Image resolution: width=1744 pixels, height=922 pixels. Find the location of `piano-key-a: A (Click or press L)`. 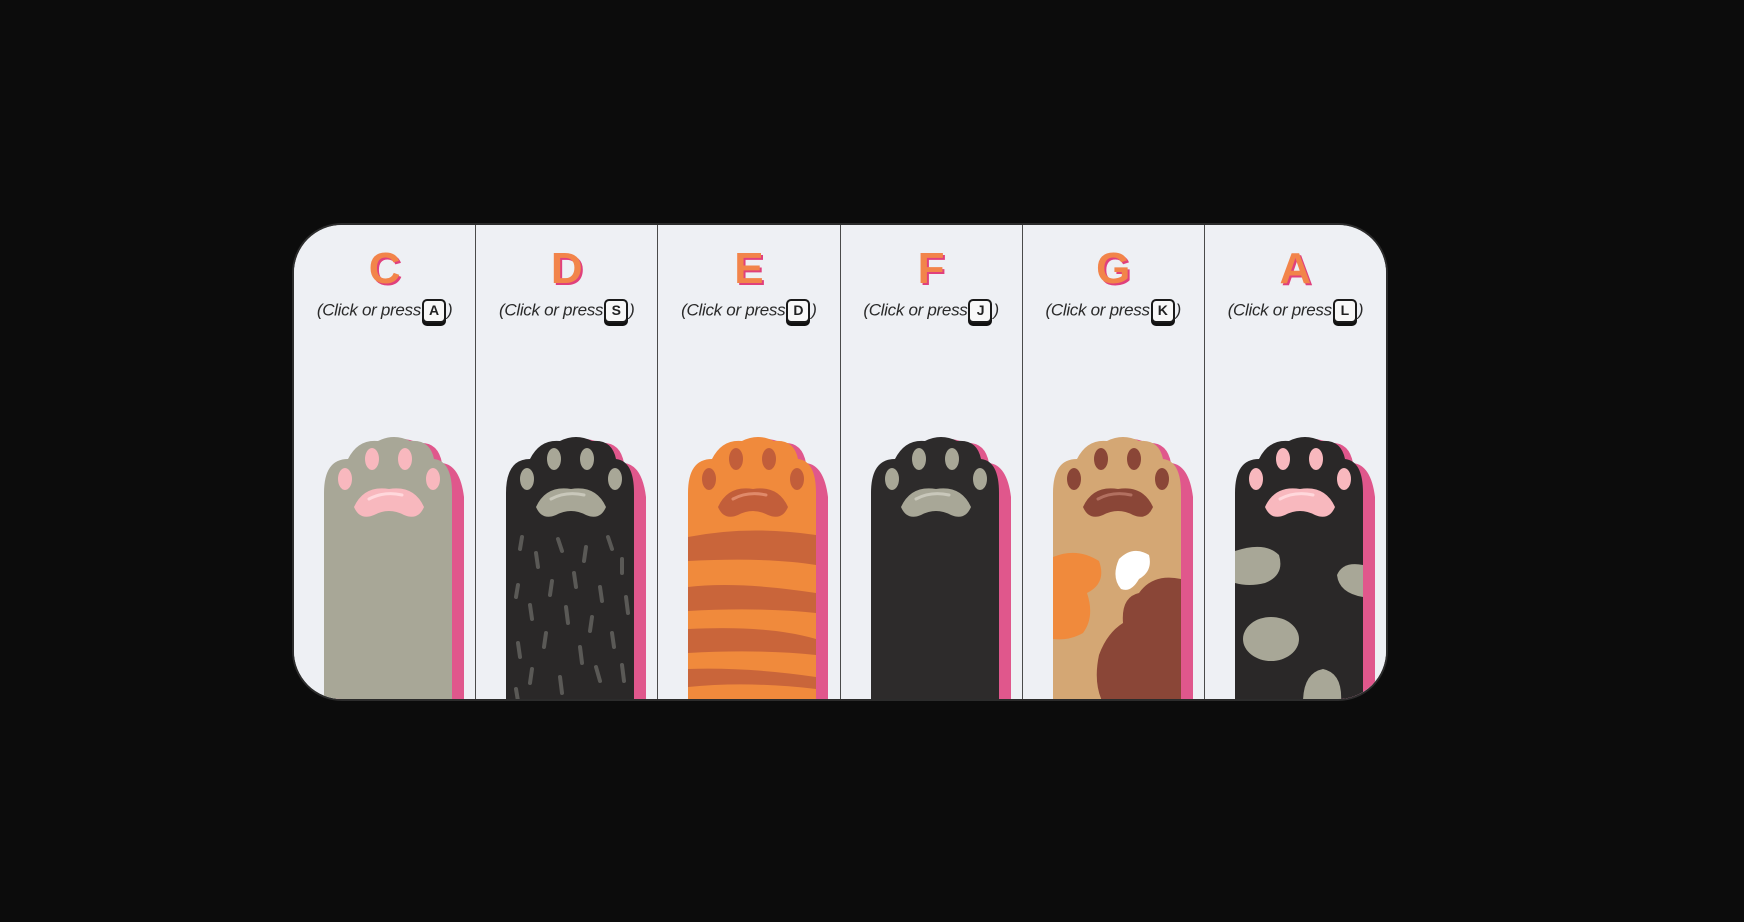

piano-key-a: A (Click or press L) is located at coordinates (1295, 462).